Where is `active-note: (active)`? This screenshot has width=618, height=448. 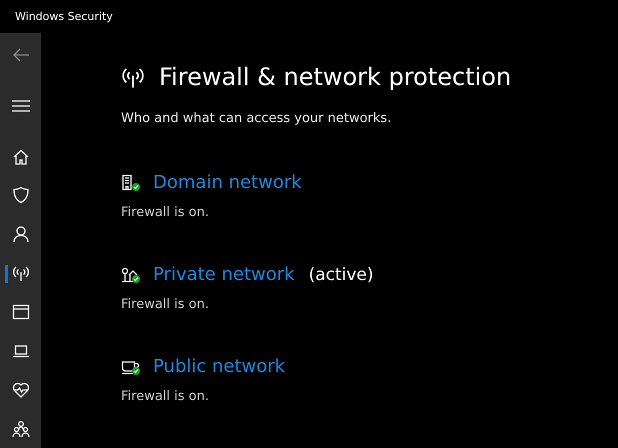
active-note: (active) is located at coordinates (341, 274).